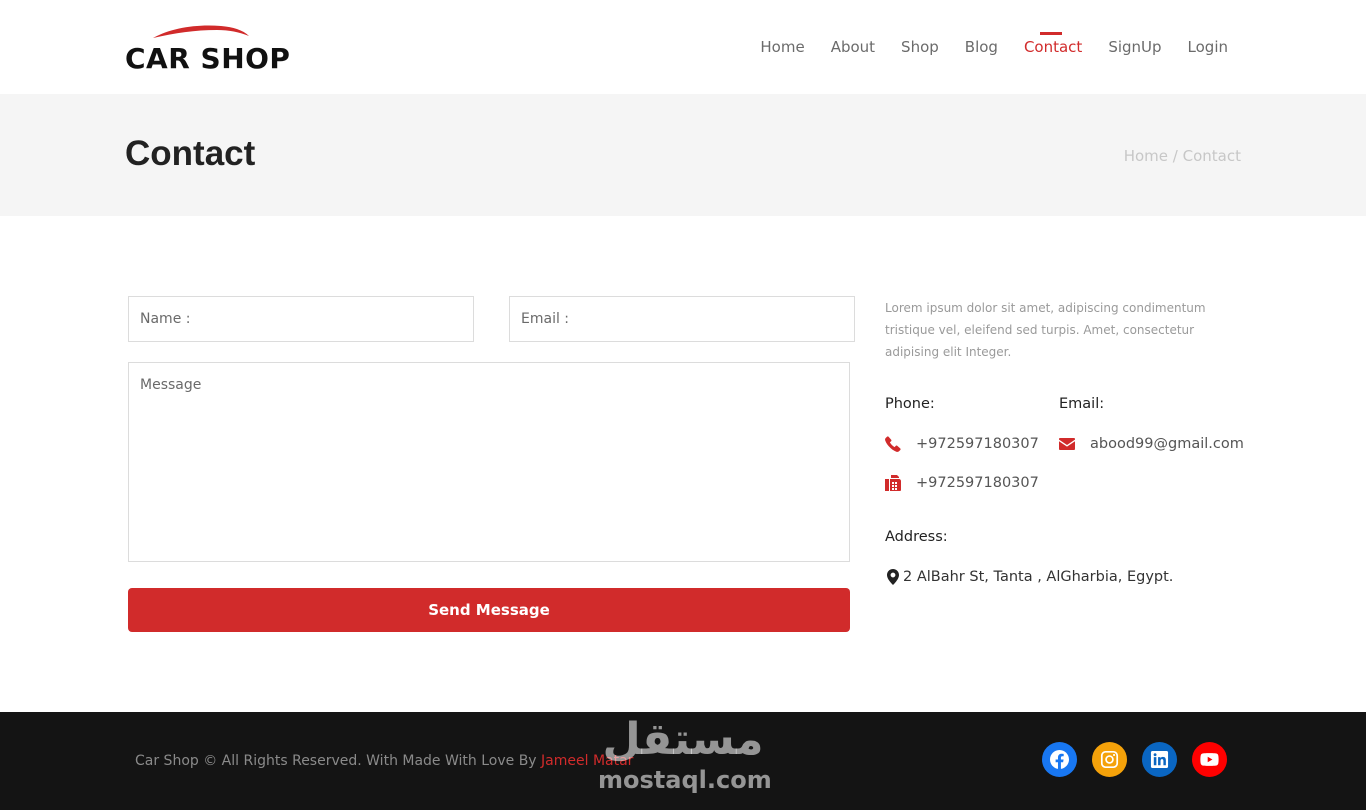 The image size is (1366, 810). What do you see at coordinates (1082, 404) in the screenshot?
I see `email-label: Email:` at bounding box center [1082, 404].